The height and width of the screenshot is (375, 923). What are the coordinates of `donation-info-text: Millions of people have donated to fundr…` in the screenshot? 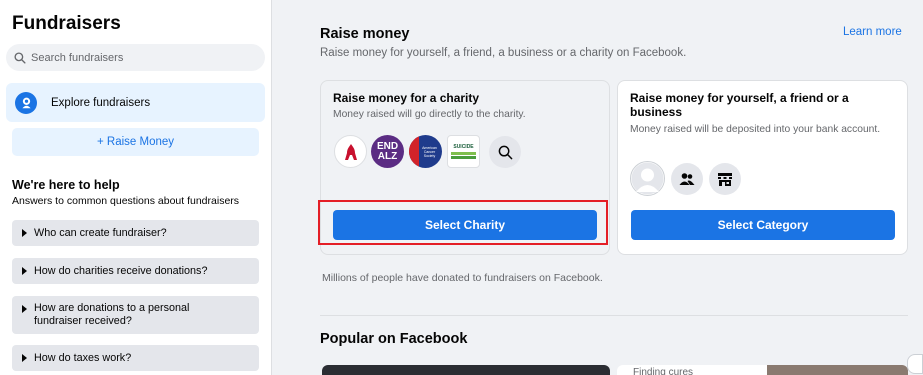 It's located at (462, 278).